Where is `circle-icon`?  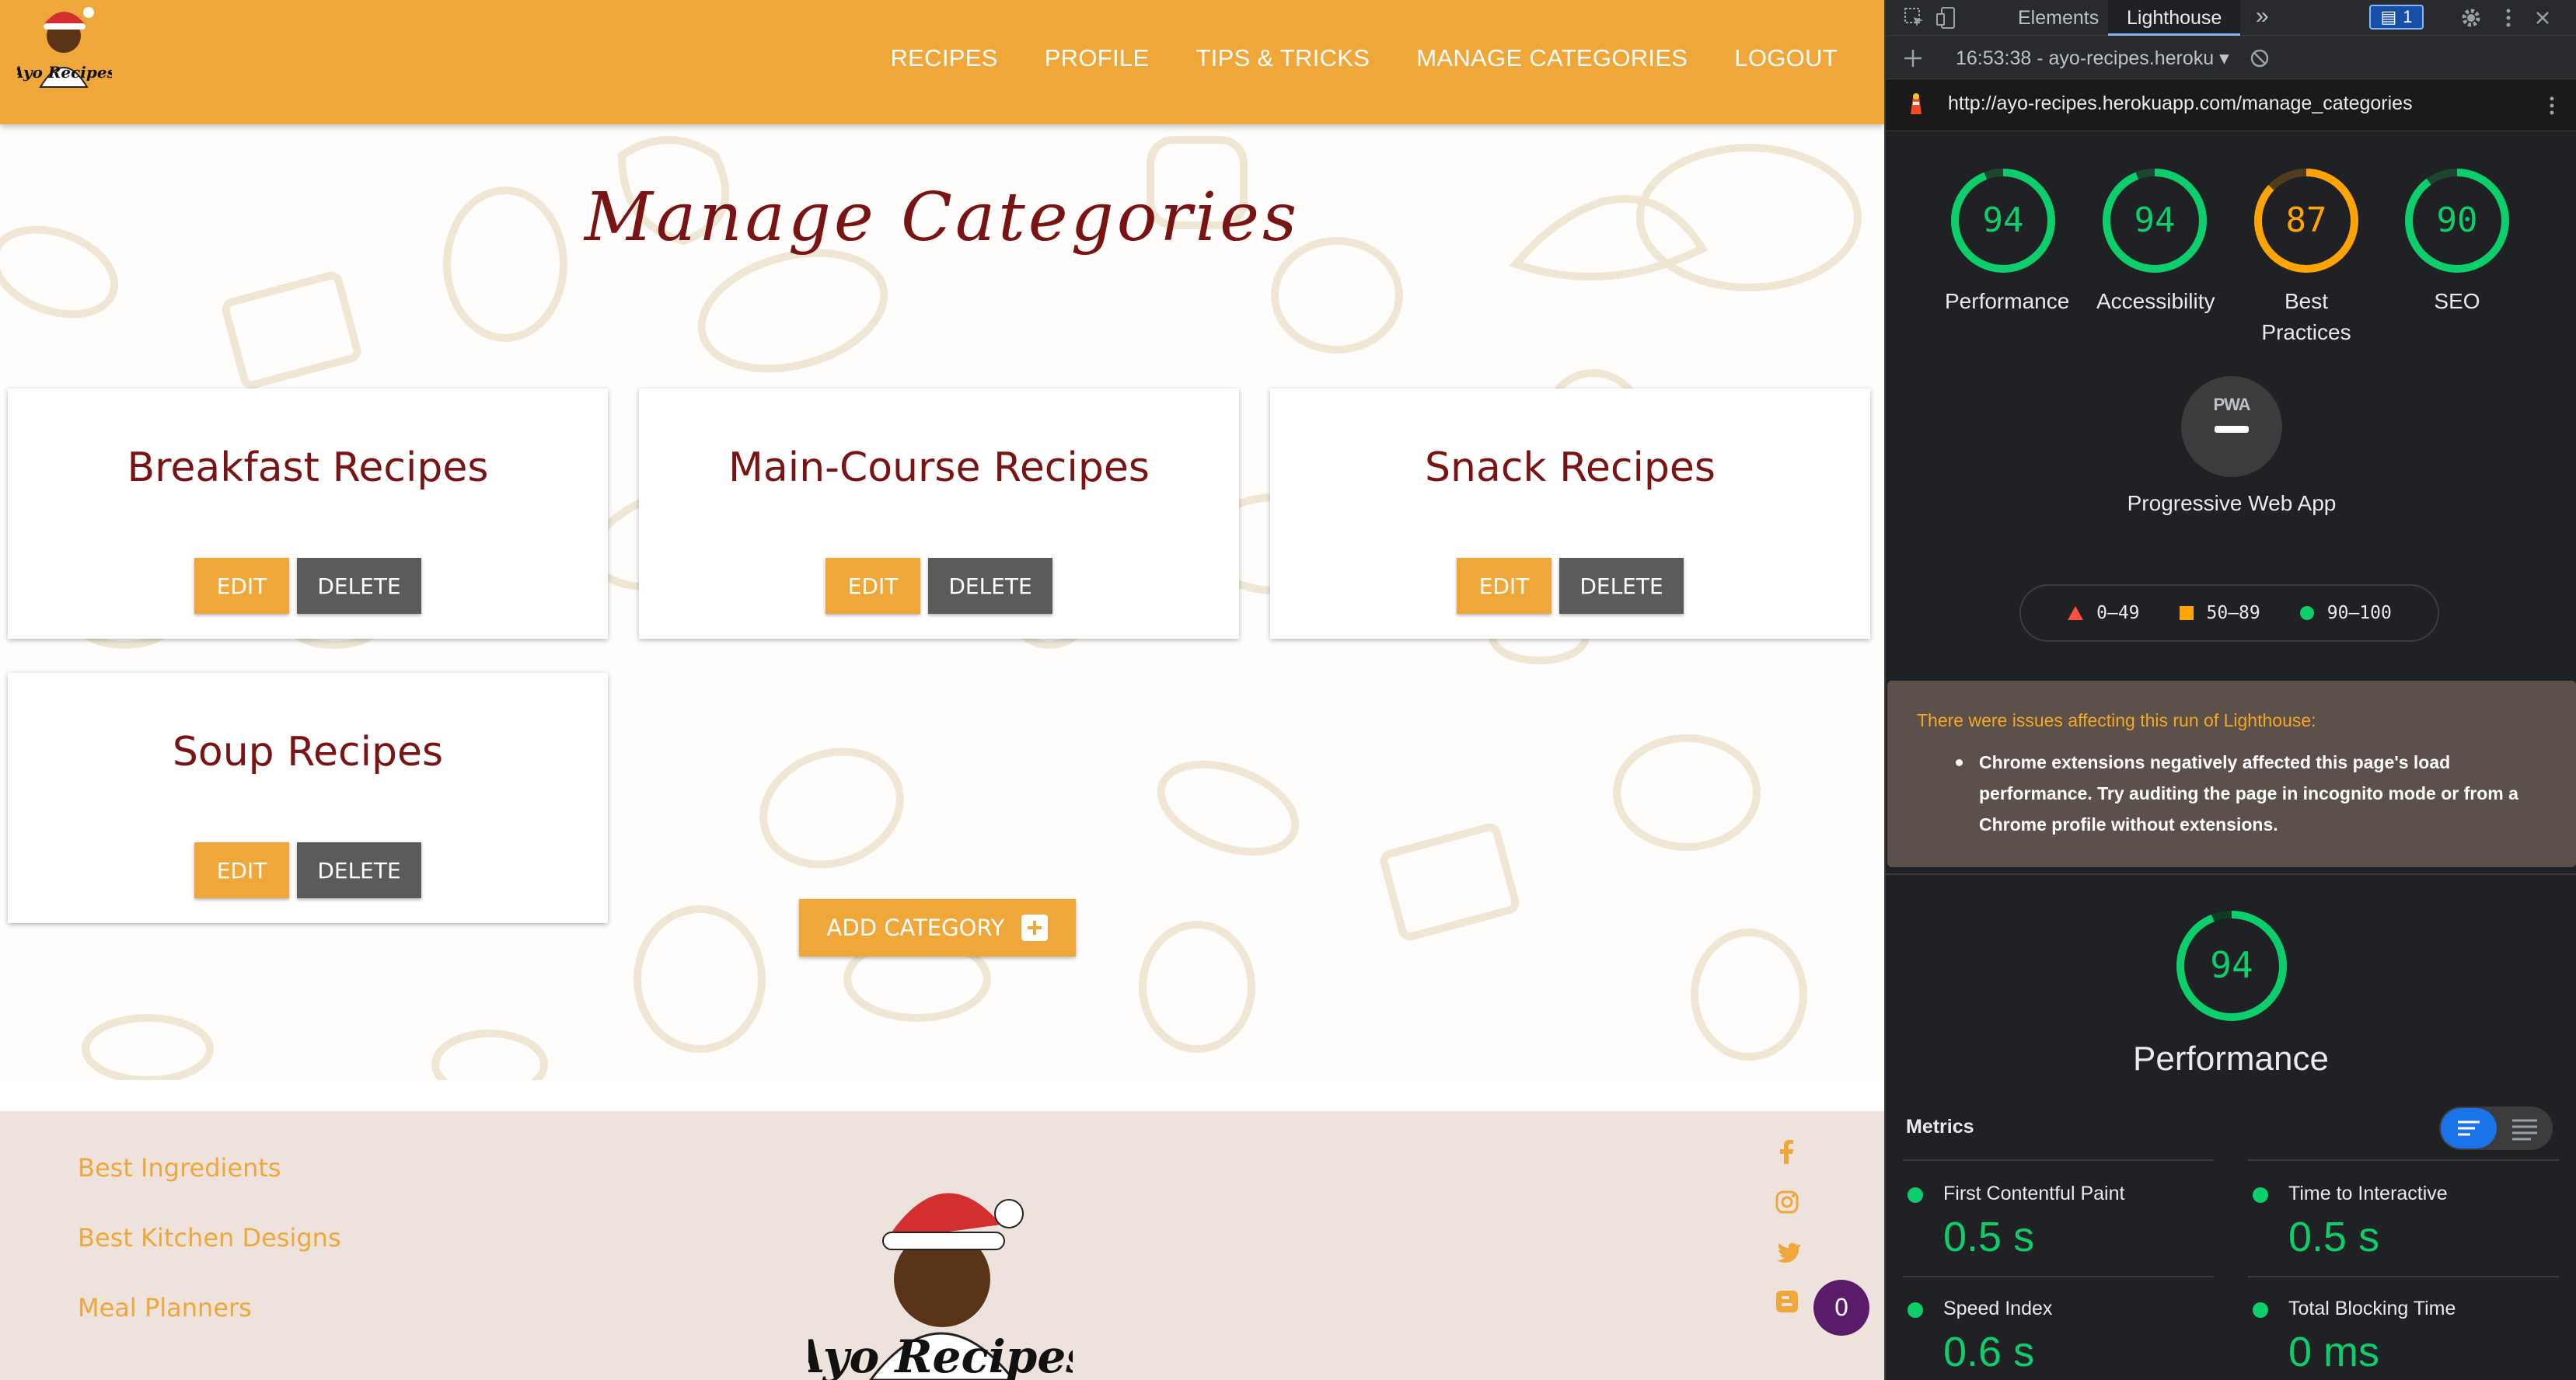 circle-icon is located at coordinates (2307, 613).